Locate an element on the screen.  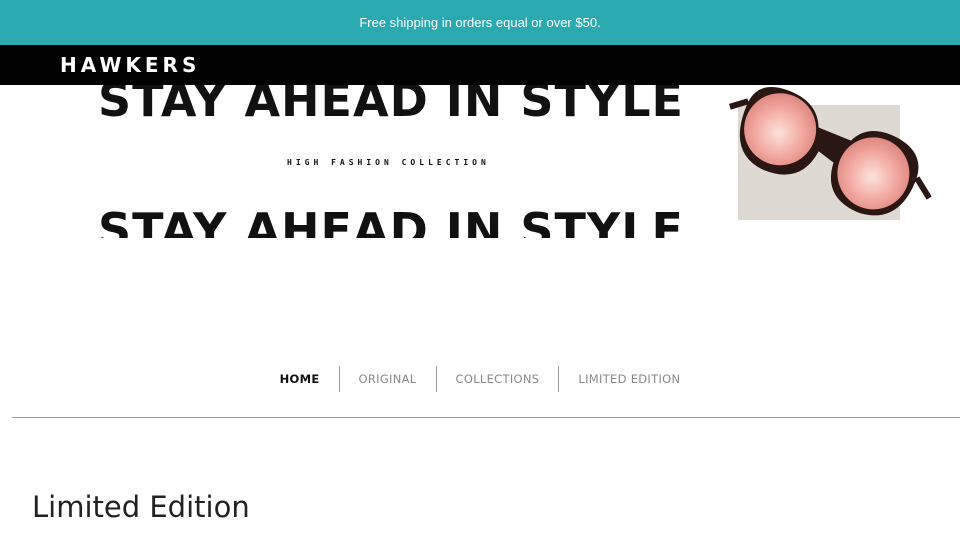
sunglasses-image is located at coordinates (830, 153).